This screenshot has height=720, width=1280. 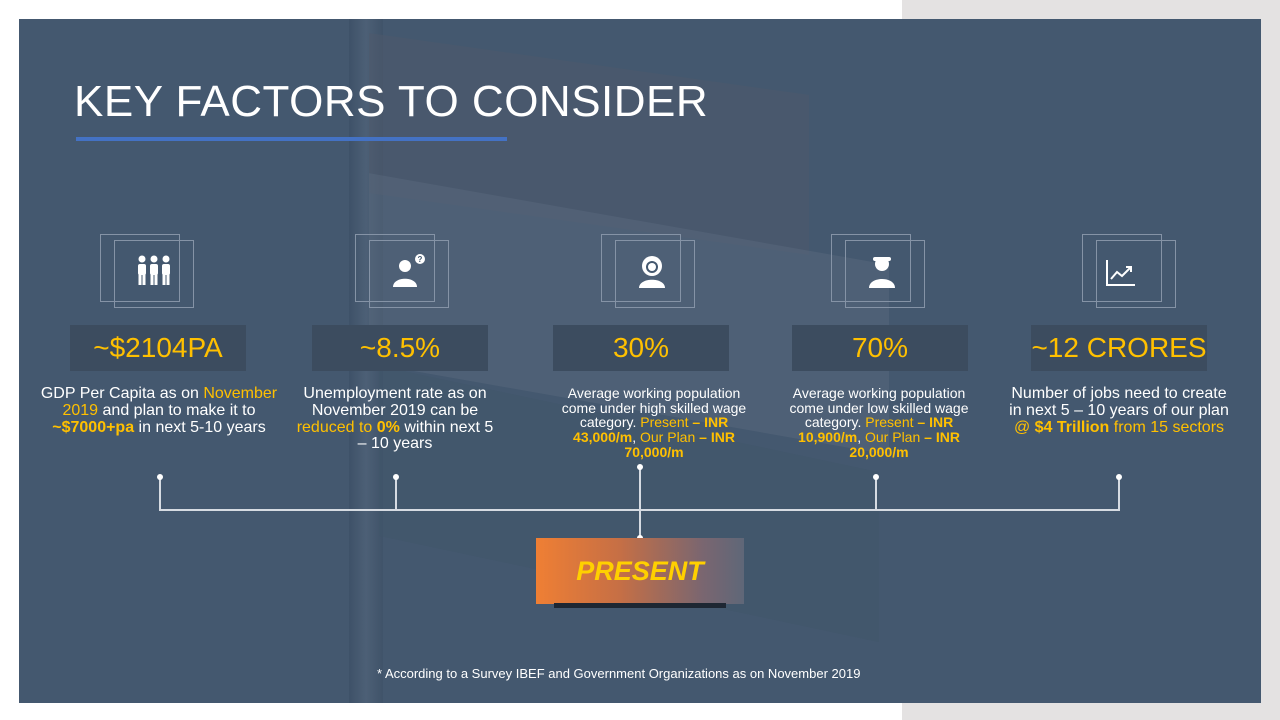 What do you see at coordinates (291, 139) in the screenshot?
I see `title-underline` at bounding box center [291, 139].